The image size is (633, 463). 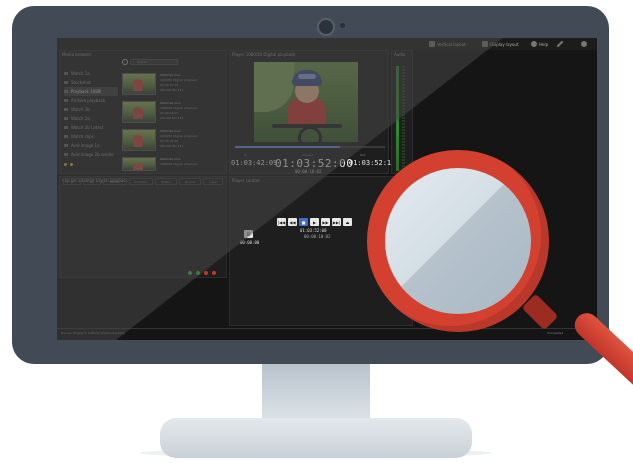 What do you see at coordinates (303, 222) in the screenshot?
I see `stop-button: ■` at bounding box center [303, 222].